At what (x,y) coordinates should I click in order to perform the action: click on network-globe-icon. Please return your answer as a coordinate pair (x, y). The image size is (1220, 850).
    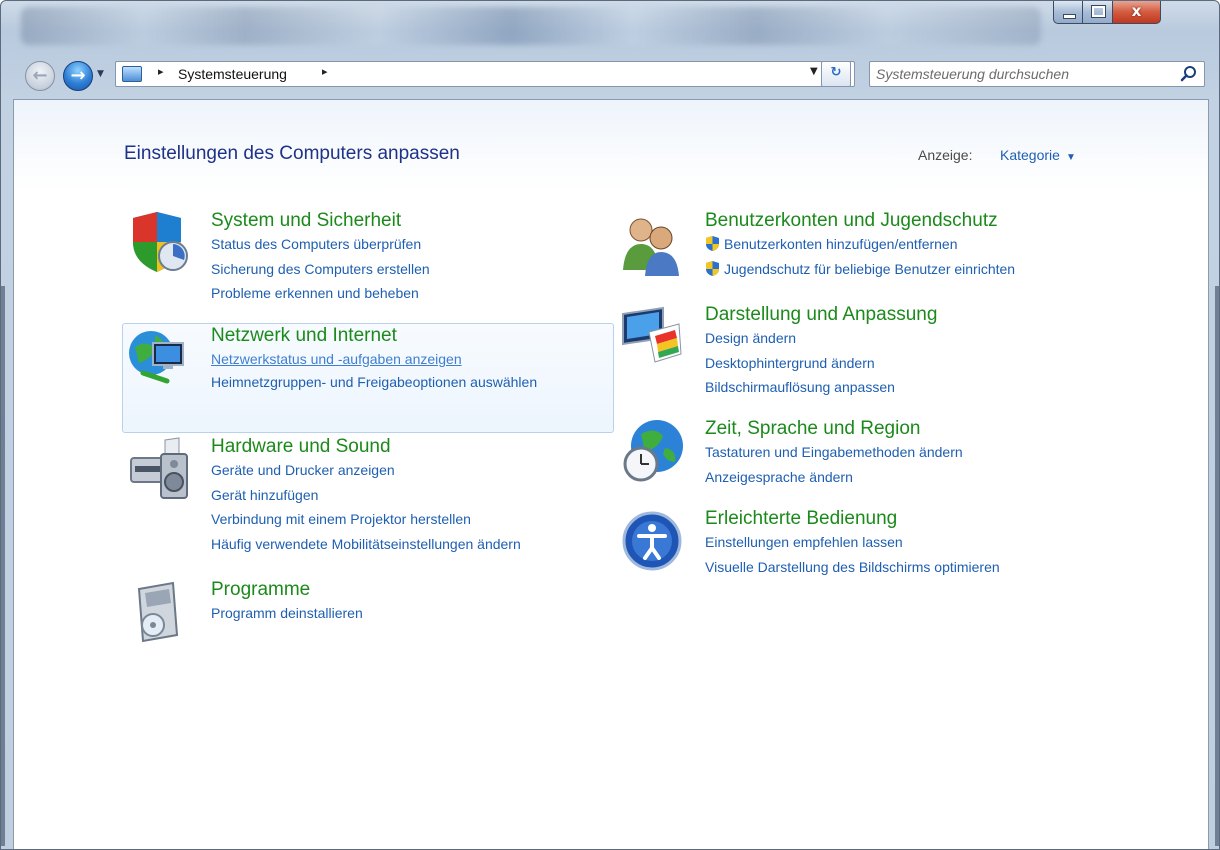
    Looking at the image, I should click on (156, 357).